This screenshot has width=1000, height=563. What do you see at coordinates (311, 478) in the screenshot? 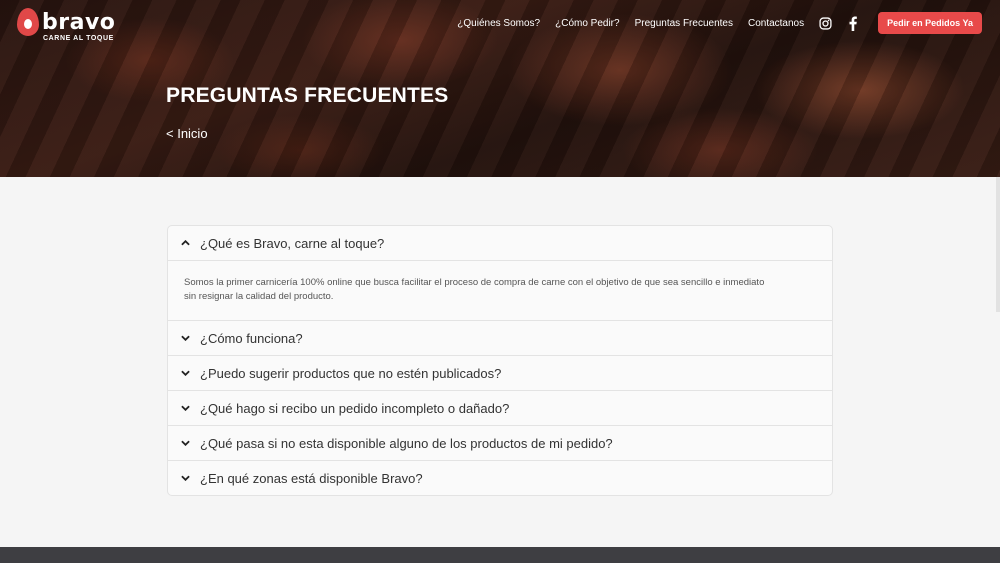
I see `faq-question: ¿En qué zonas está disponible Bravo?` at bounding box center [311, 478].